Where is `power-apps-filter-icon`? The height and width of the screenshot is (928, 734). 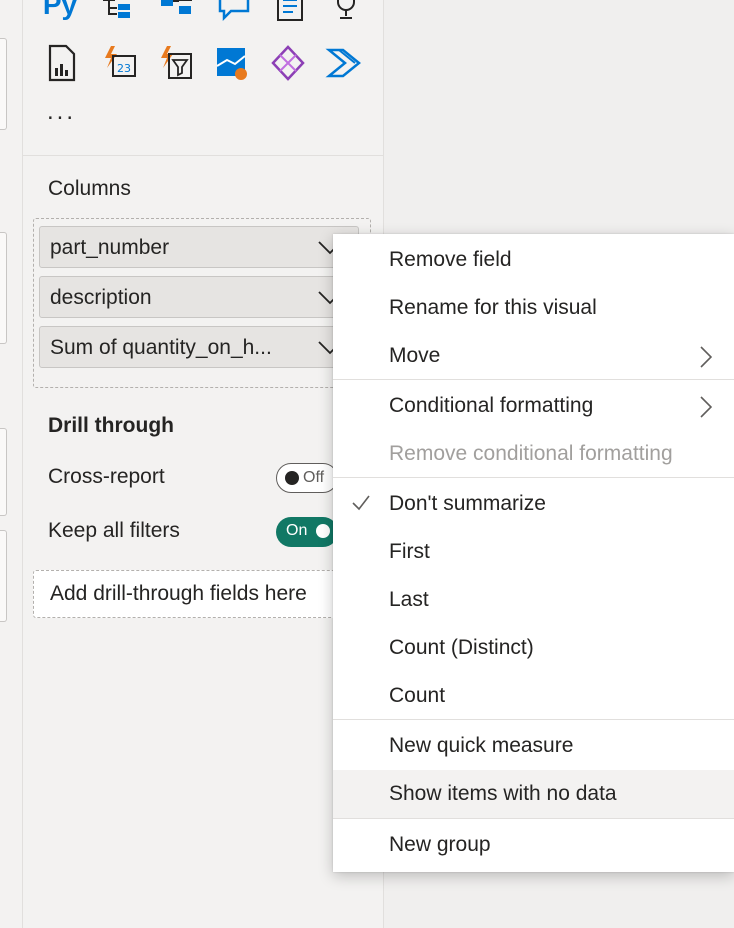 power-apps-filter-icon is located at coordinates (176, 63).